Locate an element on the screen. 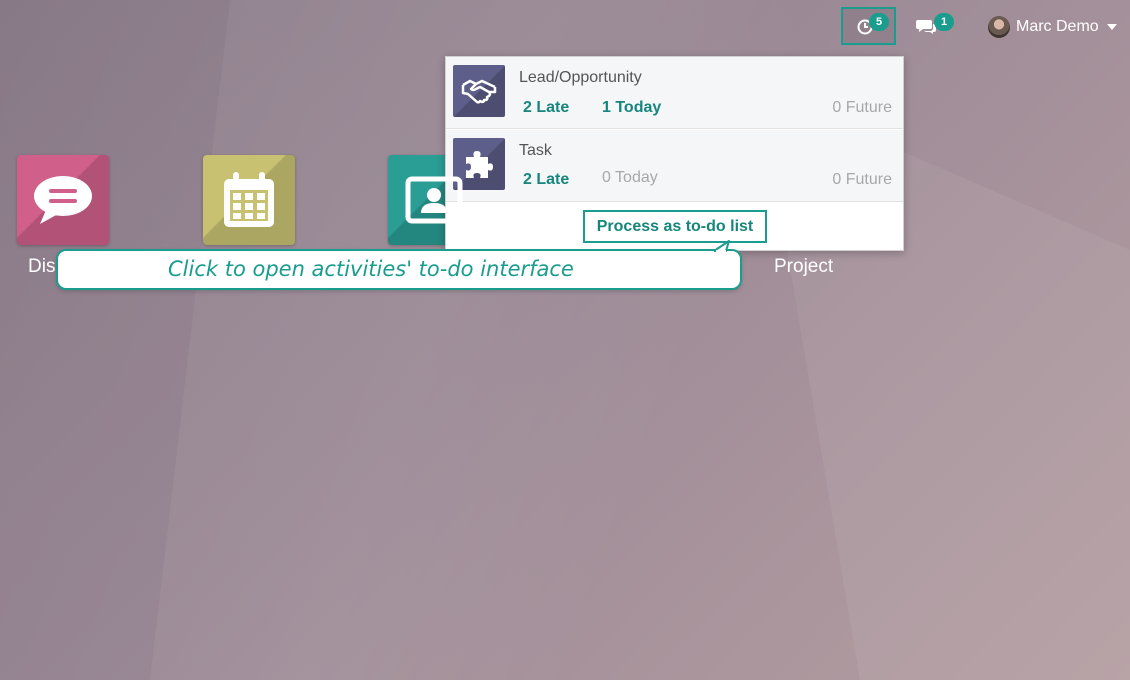 The width and height of the screenshot is (1130, 680). activity-model-name: Lead/Opportunity is located at coordinates (580, 77).